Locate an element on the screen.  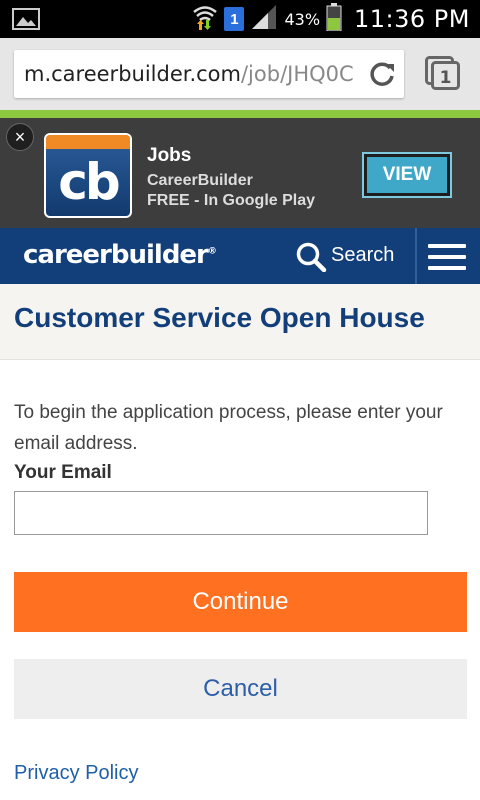
cancel-button: Cancel is located at coordinates (240, 689).